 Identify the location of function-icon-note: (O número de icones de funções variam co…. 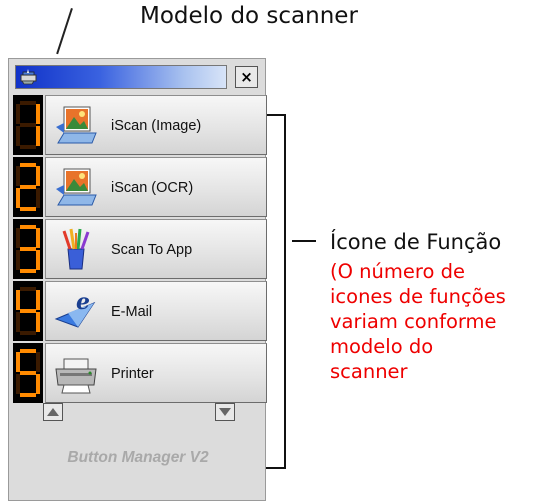
(437, 321).